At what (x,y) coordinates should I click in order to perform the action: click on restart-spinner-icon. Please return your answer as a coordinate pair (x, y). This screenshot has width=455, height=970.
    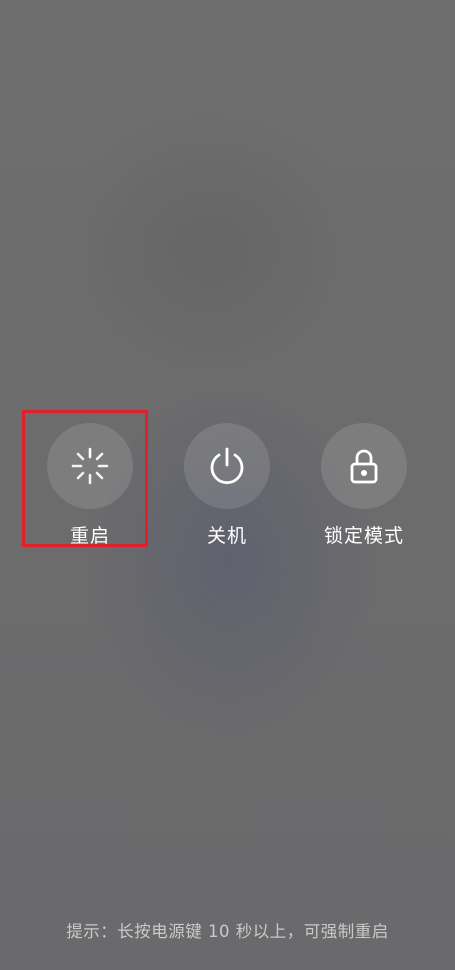
    Looking at the image, I should click on (90, 466).